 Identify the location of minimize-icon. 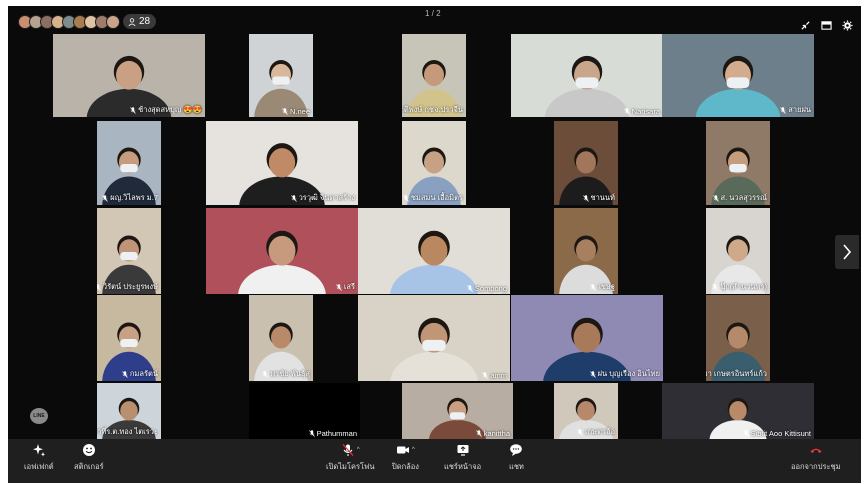
(805, 24).